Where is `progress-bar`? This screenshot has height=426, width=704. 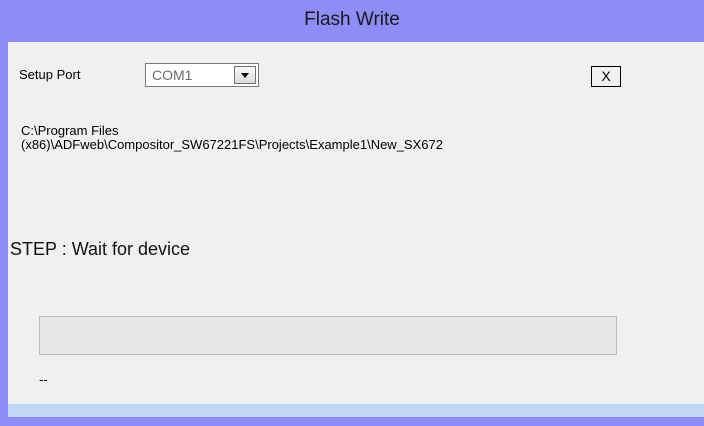
progress-bar is located at coordinates (328, 335).